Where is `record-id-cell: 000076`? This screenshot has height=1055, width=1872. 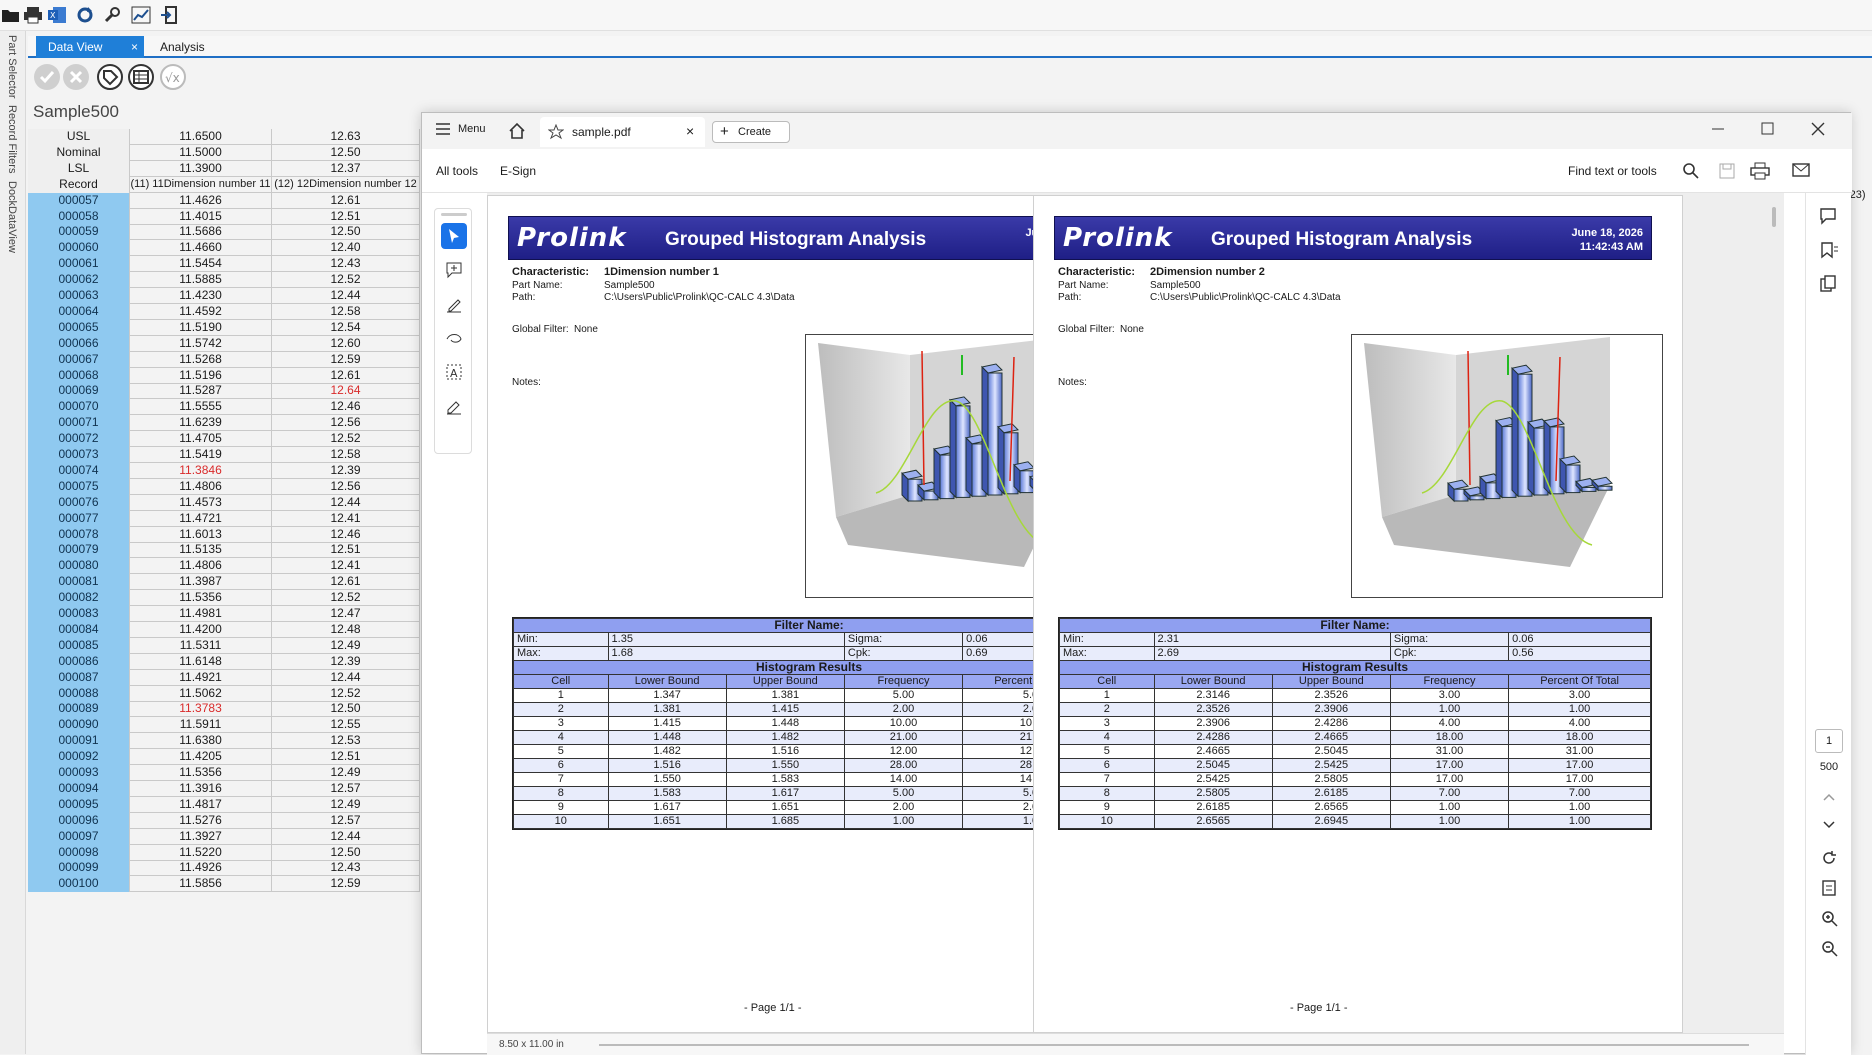 record-id-cell: 000076 is located at coordinates (79, 502).